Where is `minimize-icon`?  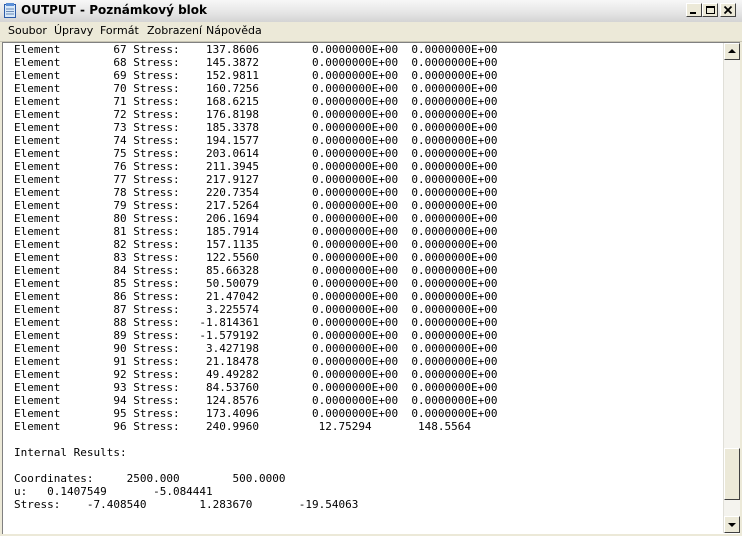 minimize-icon is located at coordinates (693, 13).